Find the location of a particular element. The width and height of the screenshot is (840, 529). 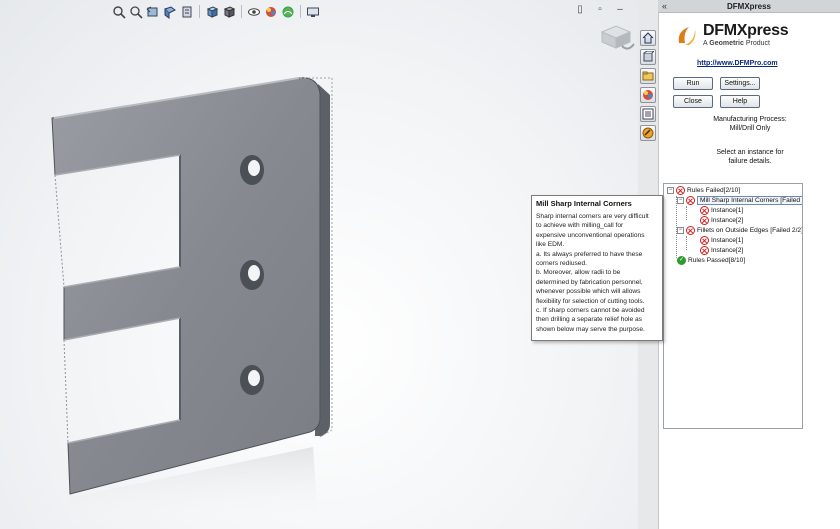

home-icon is located at coordinates (648, 38).